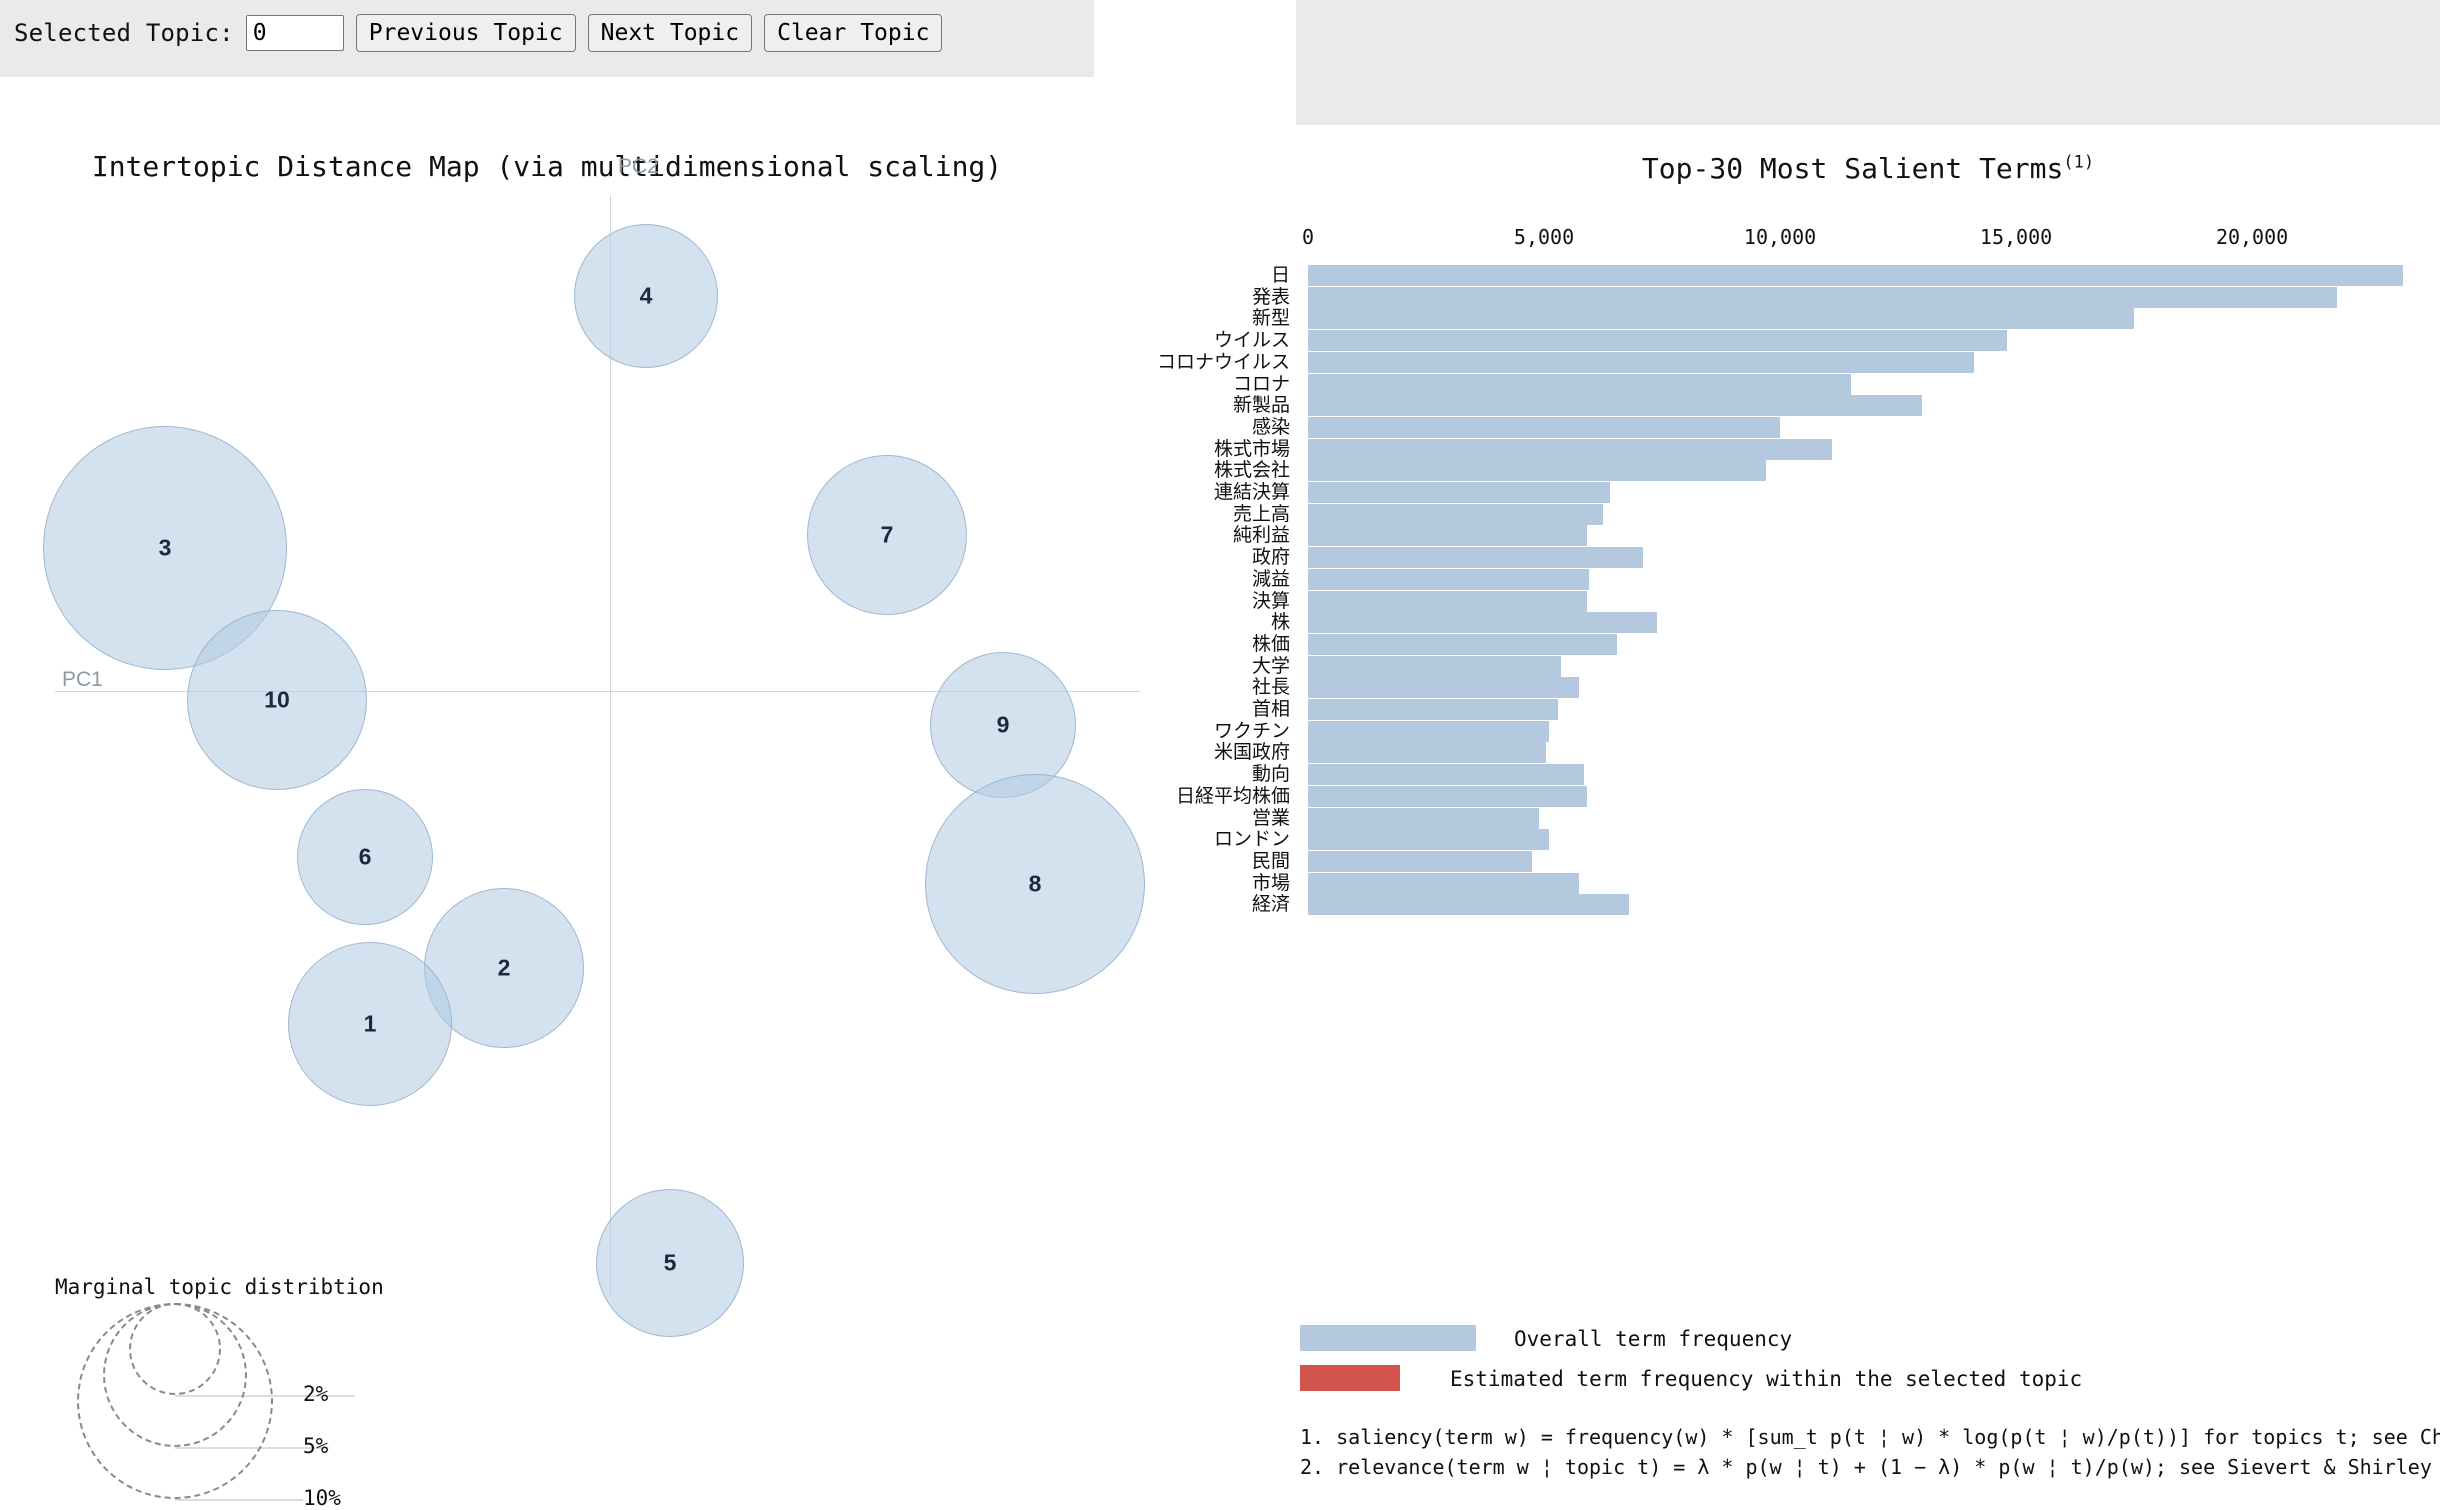 This screenshot has width=2440, height=1510. I want to click on bar-row: 大学, so click(1846, 666).